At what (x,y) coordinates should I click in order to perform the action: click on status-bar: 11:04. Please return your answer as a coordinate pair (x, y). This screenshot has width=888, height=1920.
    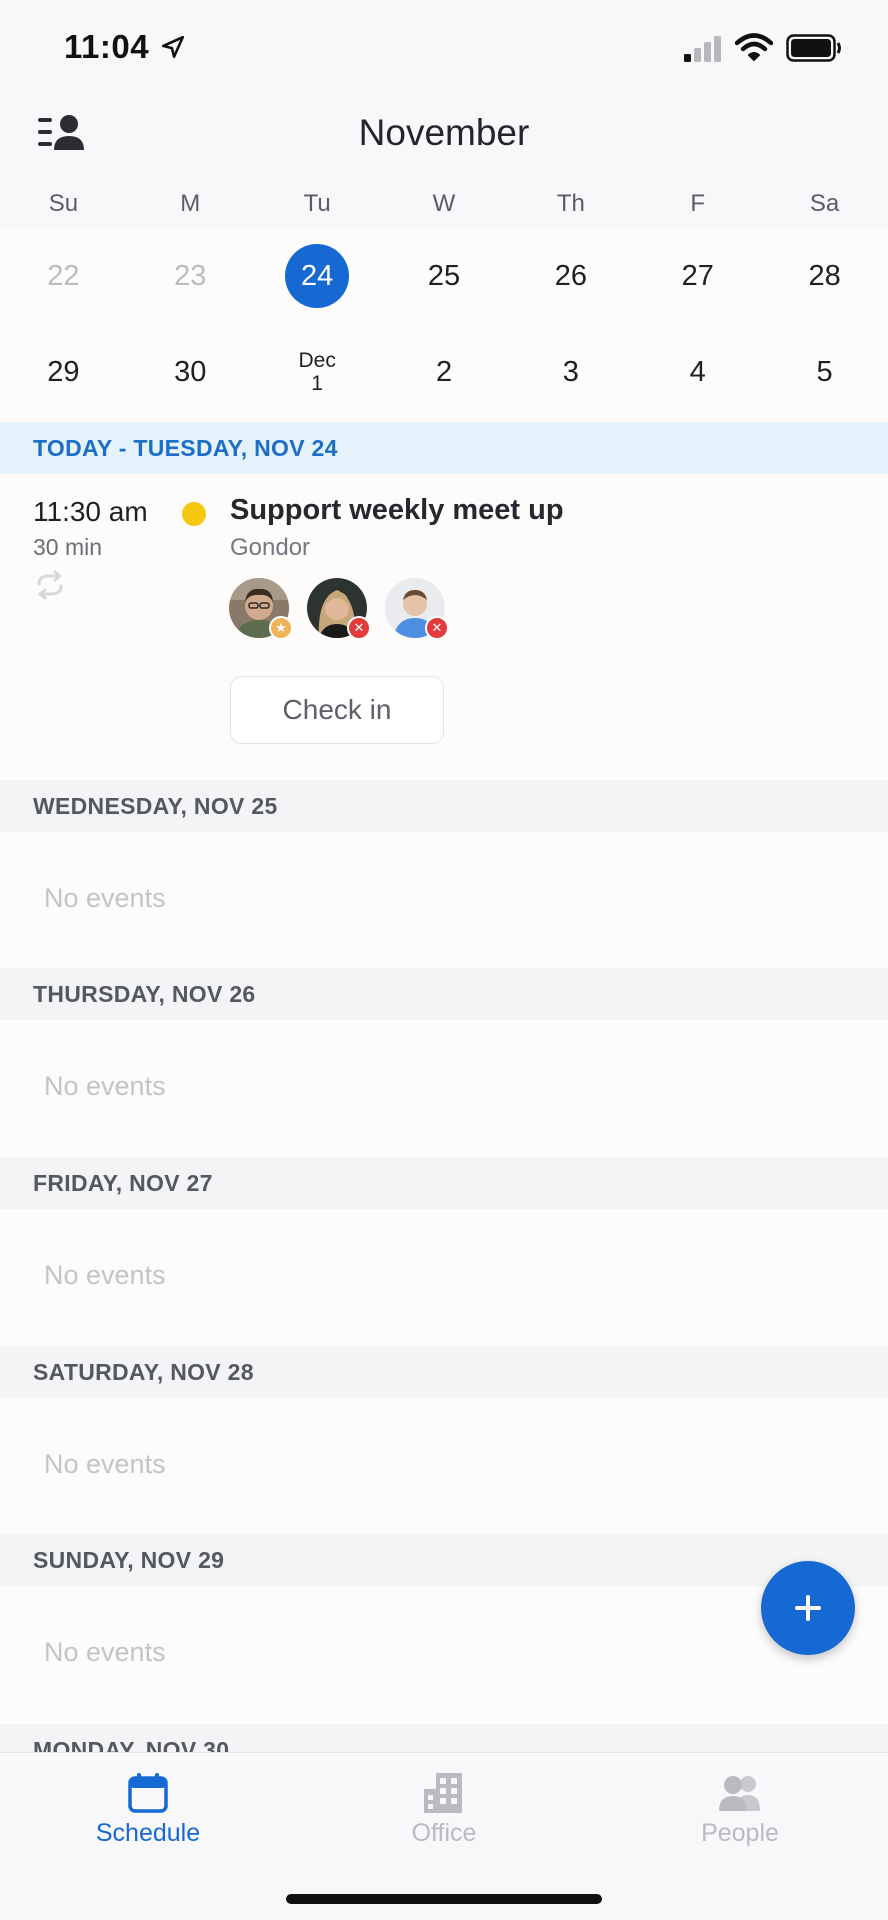
    Looking at the image, I should click on (444, 49).